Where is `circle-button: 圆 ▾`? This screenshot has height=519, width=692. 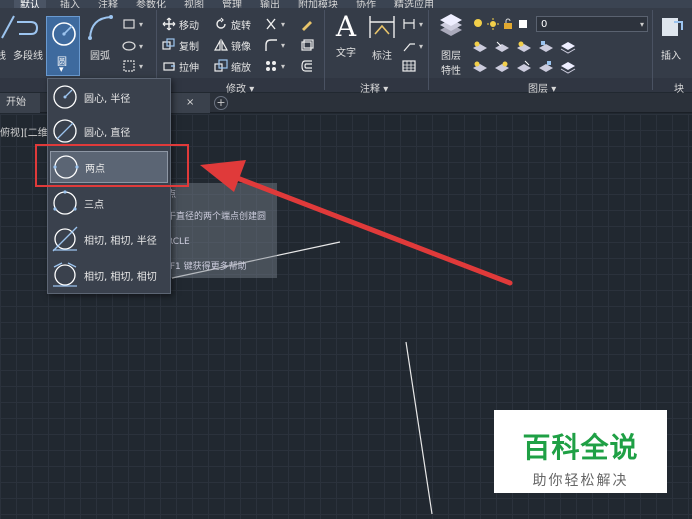 circle-button: 圆 ▾ is located at coordinates (63, 46).